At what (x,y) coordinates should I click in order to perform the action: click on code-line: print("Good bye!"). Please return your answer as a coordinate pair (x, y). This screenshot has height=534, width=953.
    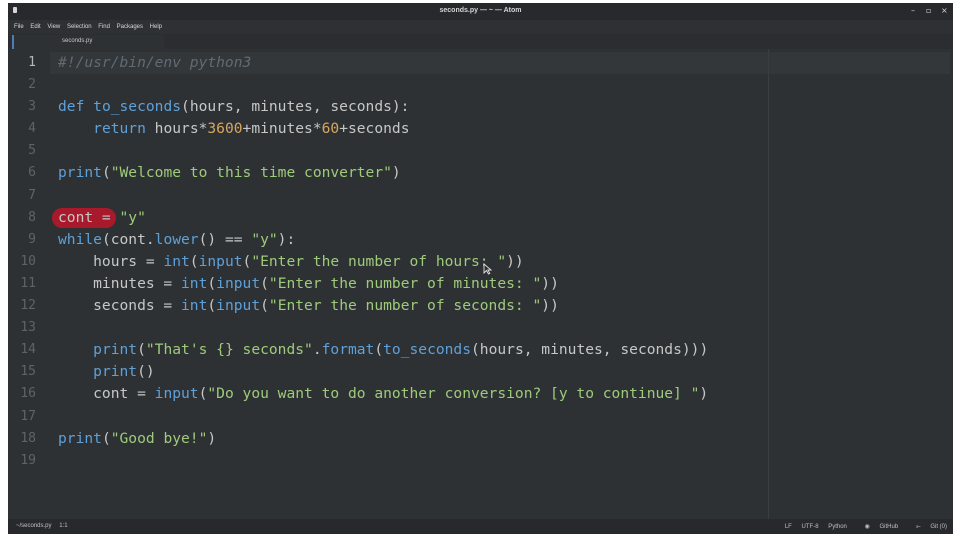
    Looking at the image, I should click on (383, 439).